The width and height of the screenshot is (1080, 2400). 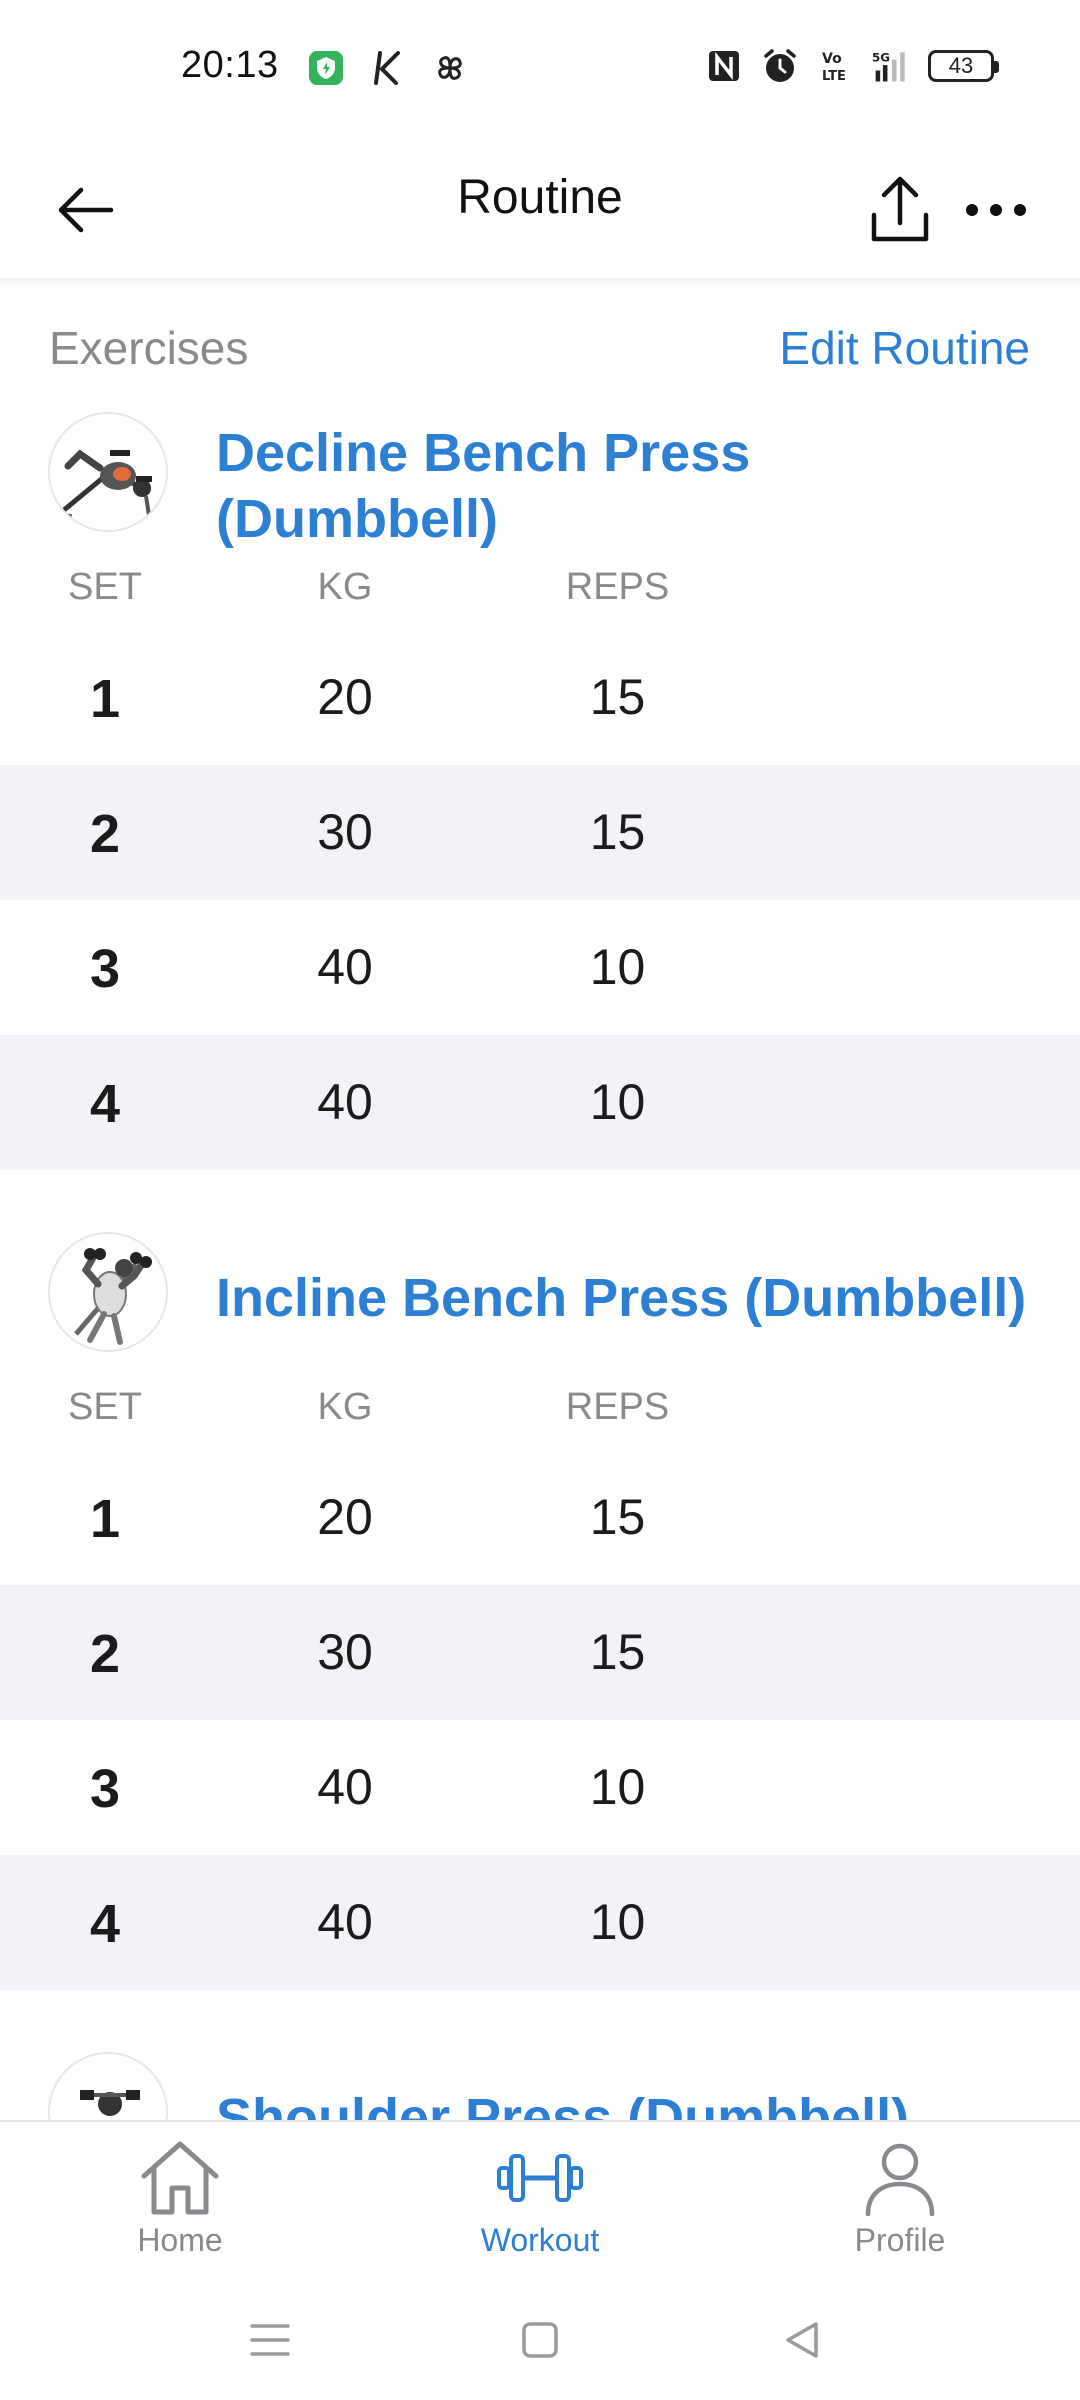 I want to click on system-navigation-bar, so click(x=540, y=2335).